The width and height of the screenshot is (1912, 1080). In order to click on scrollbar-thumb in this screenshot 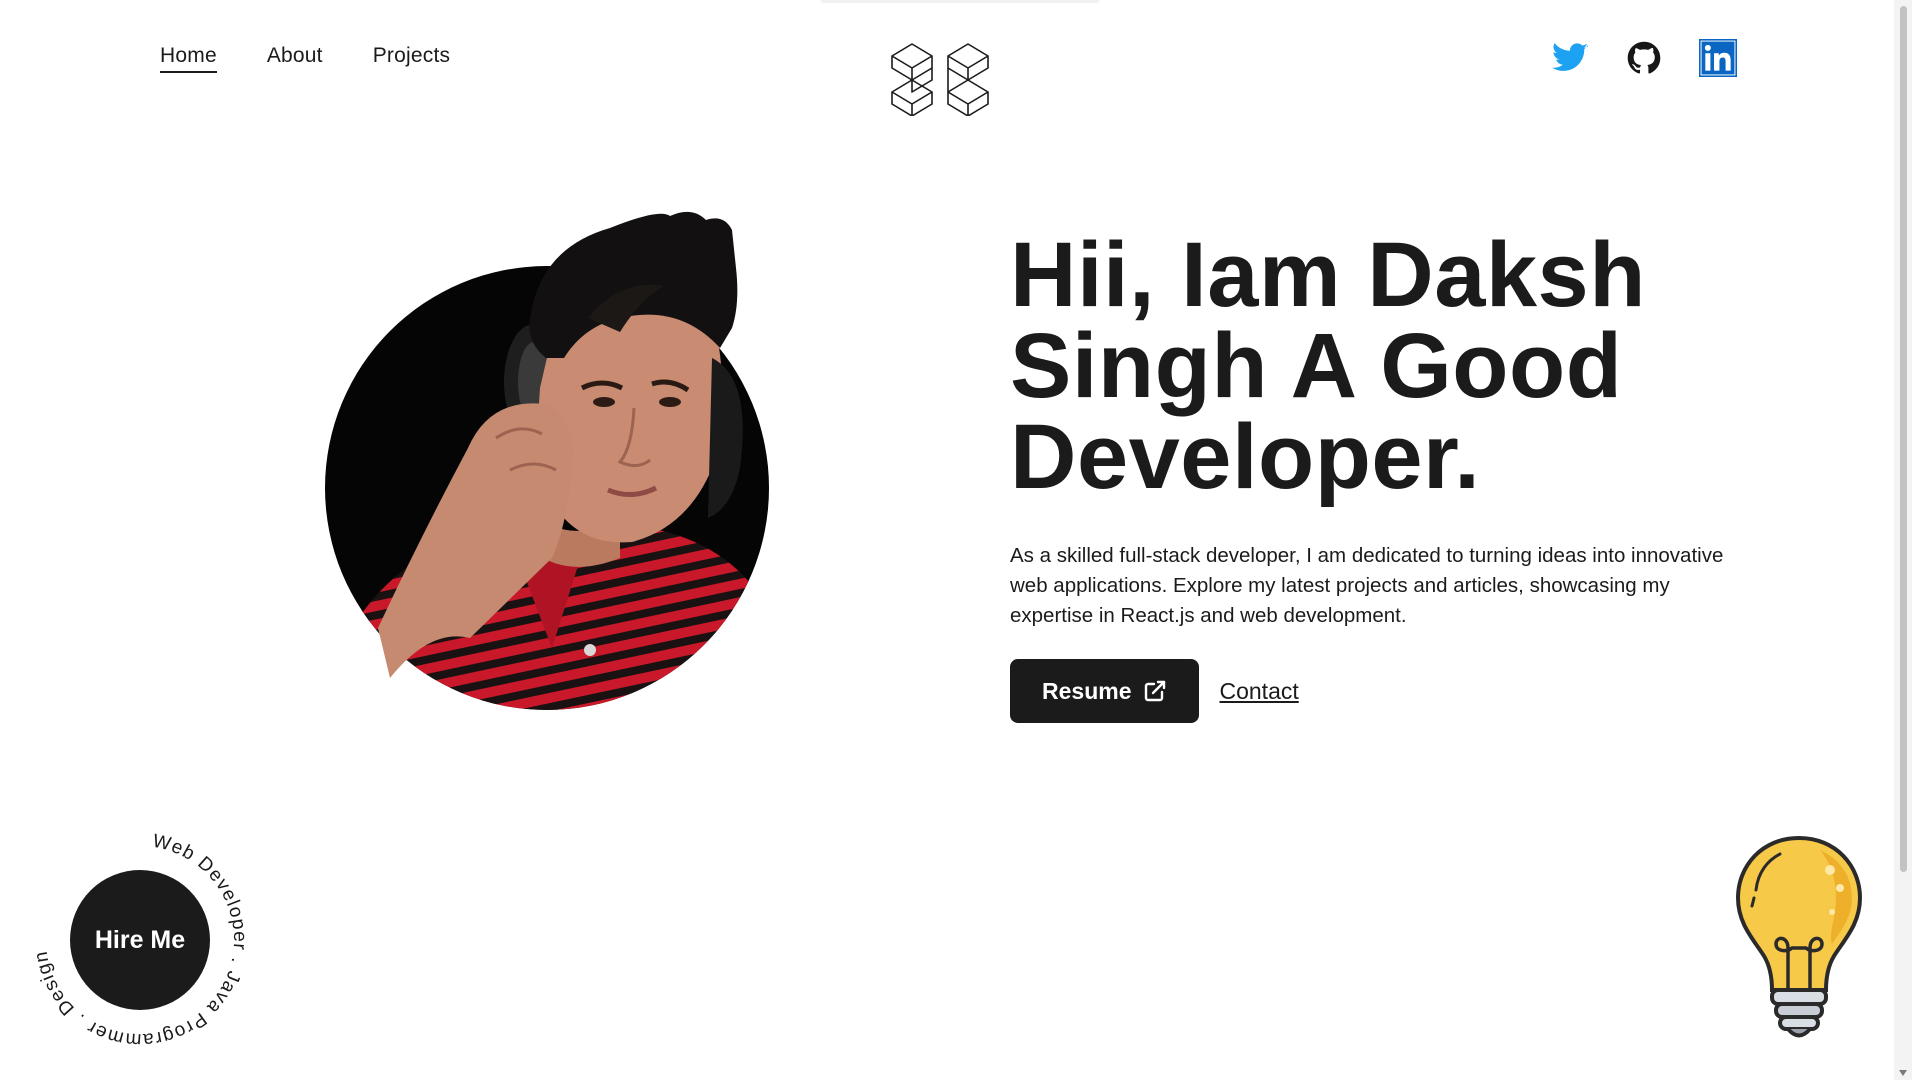, I will do `click(1903, 439)`.